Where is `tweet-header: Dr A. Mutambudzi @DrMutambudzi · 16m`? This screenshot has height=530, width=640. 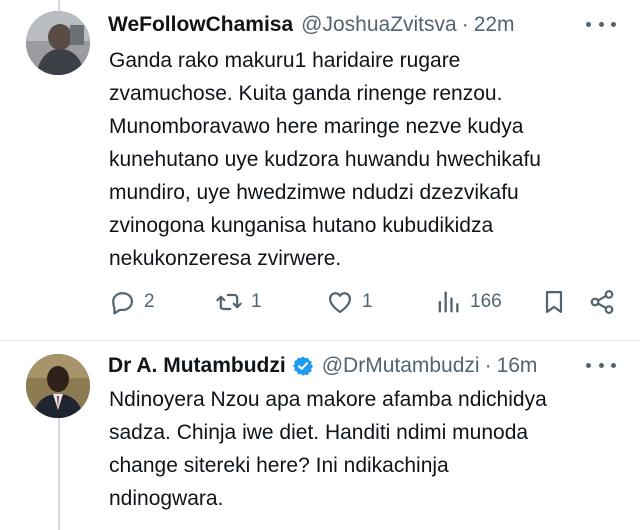
tweet-header: Dr A. Mutambudzi @DrMutambudzi · 16m is located at coordinates (353, 366).